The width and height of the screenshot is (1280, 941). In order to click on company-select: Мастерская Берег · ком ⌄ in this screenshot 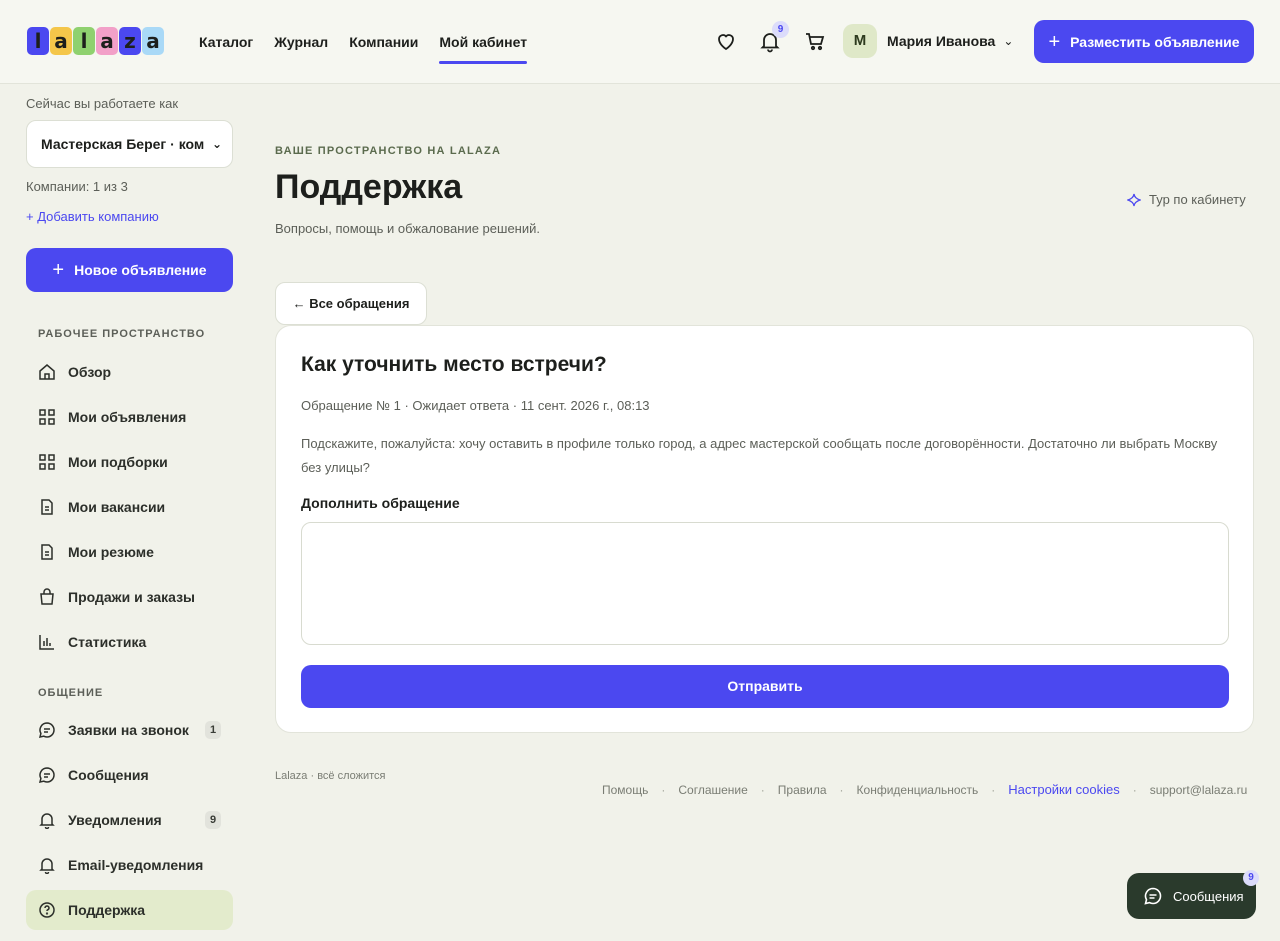, I will do `click(129, 144)`.